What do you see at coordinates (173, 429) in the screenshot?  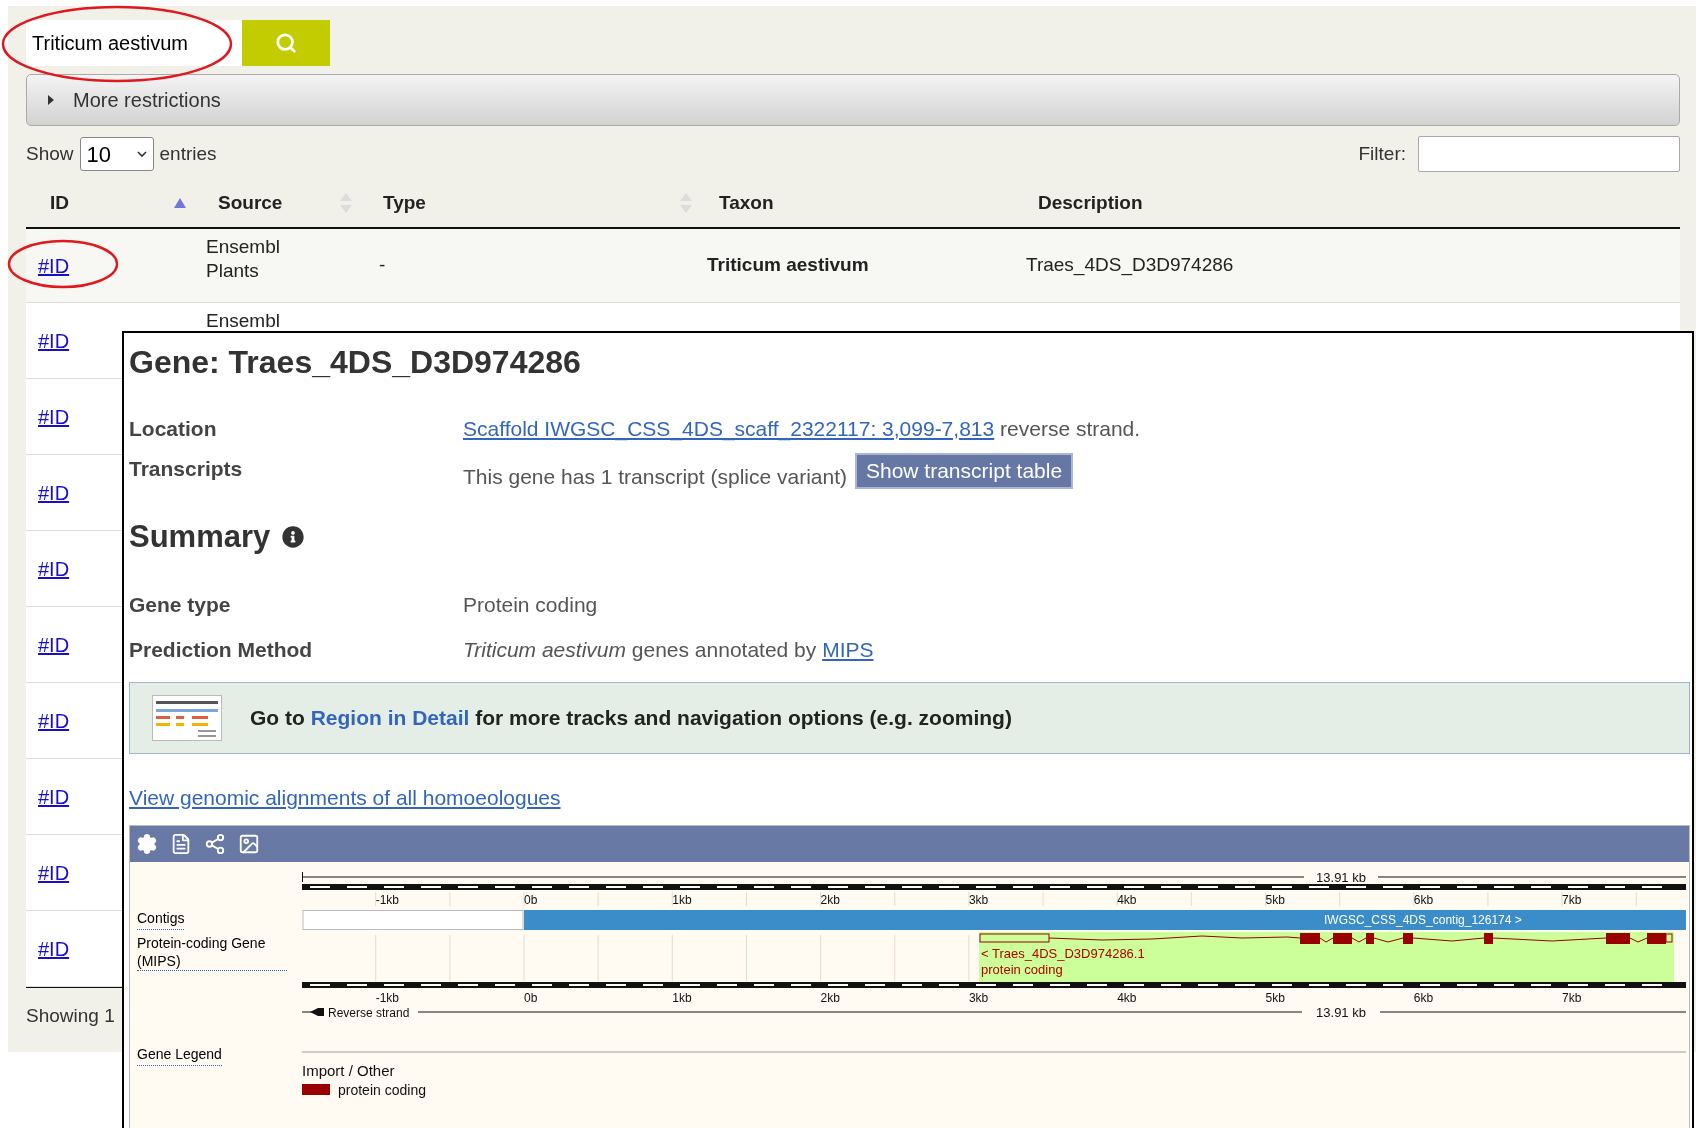 I see `field-label: Location` at bounding box center [173, 429].